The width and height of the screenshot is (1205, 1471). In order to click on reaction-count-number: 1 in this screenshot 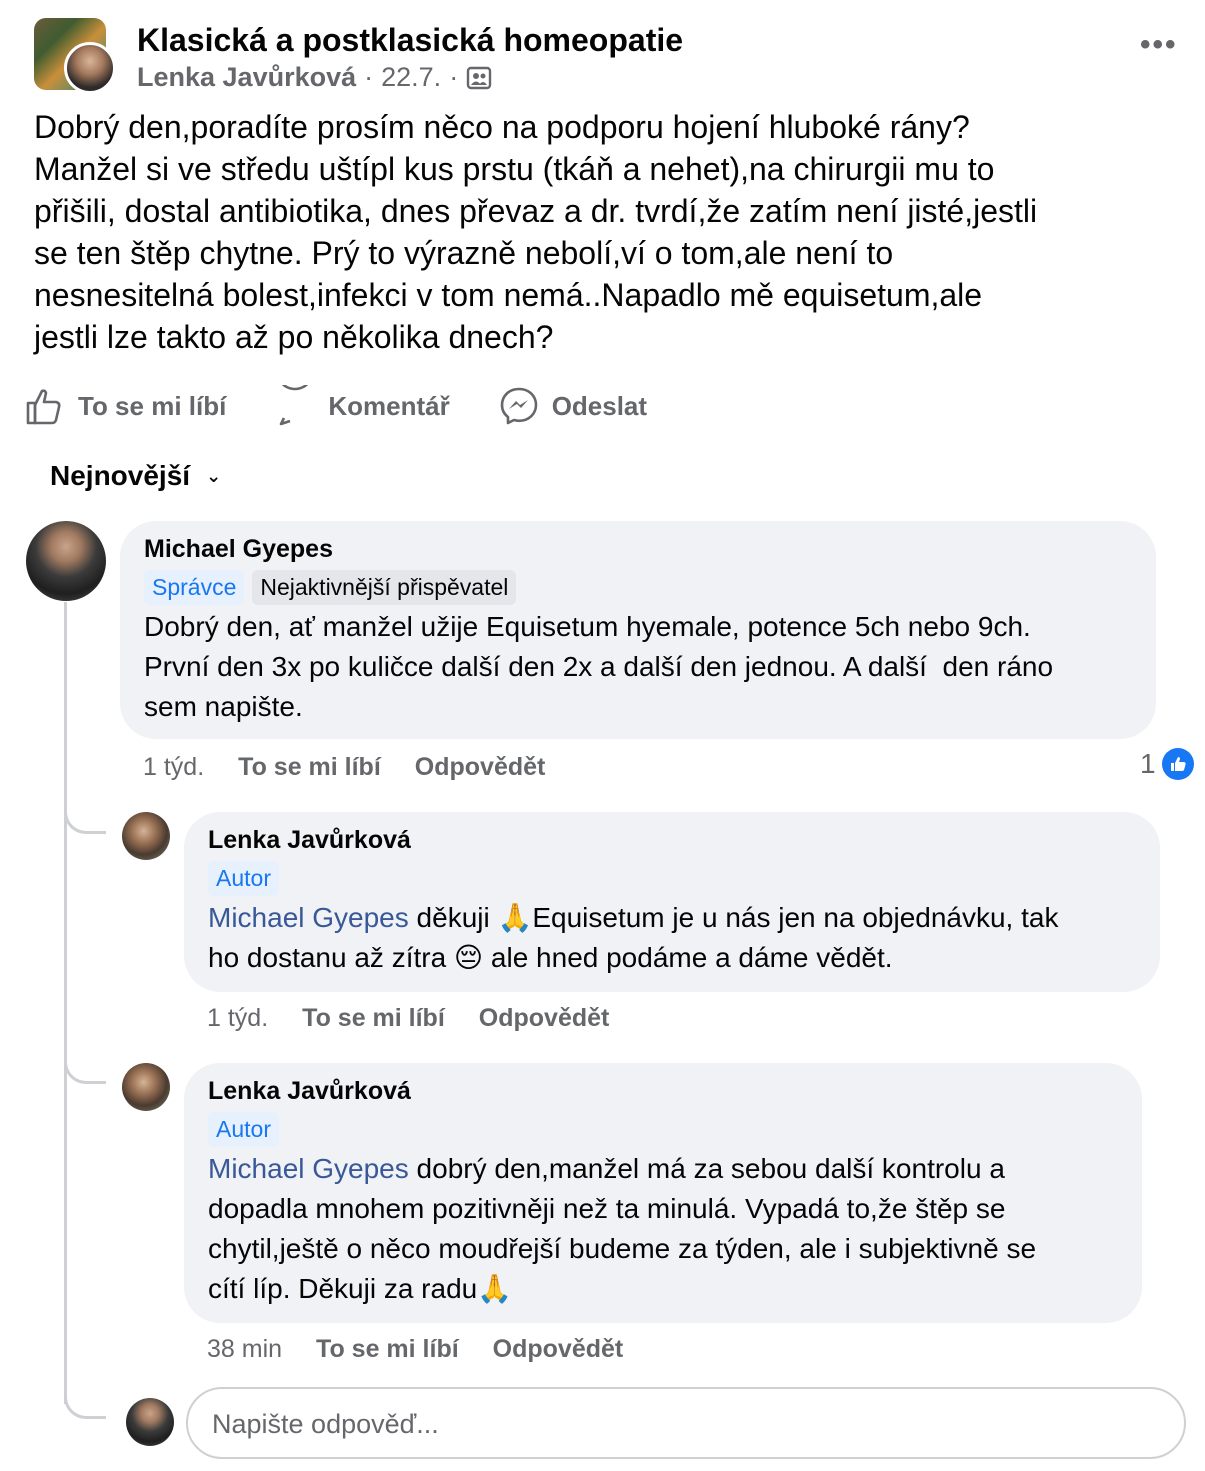, I will do `click(1148, 763)`.